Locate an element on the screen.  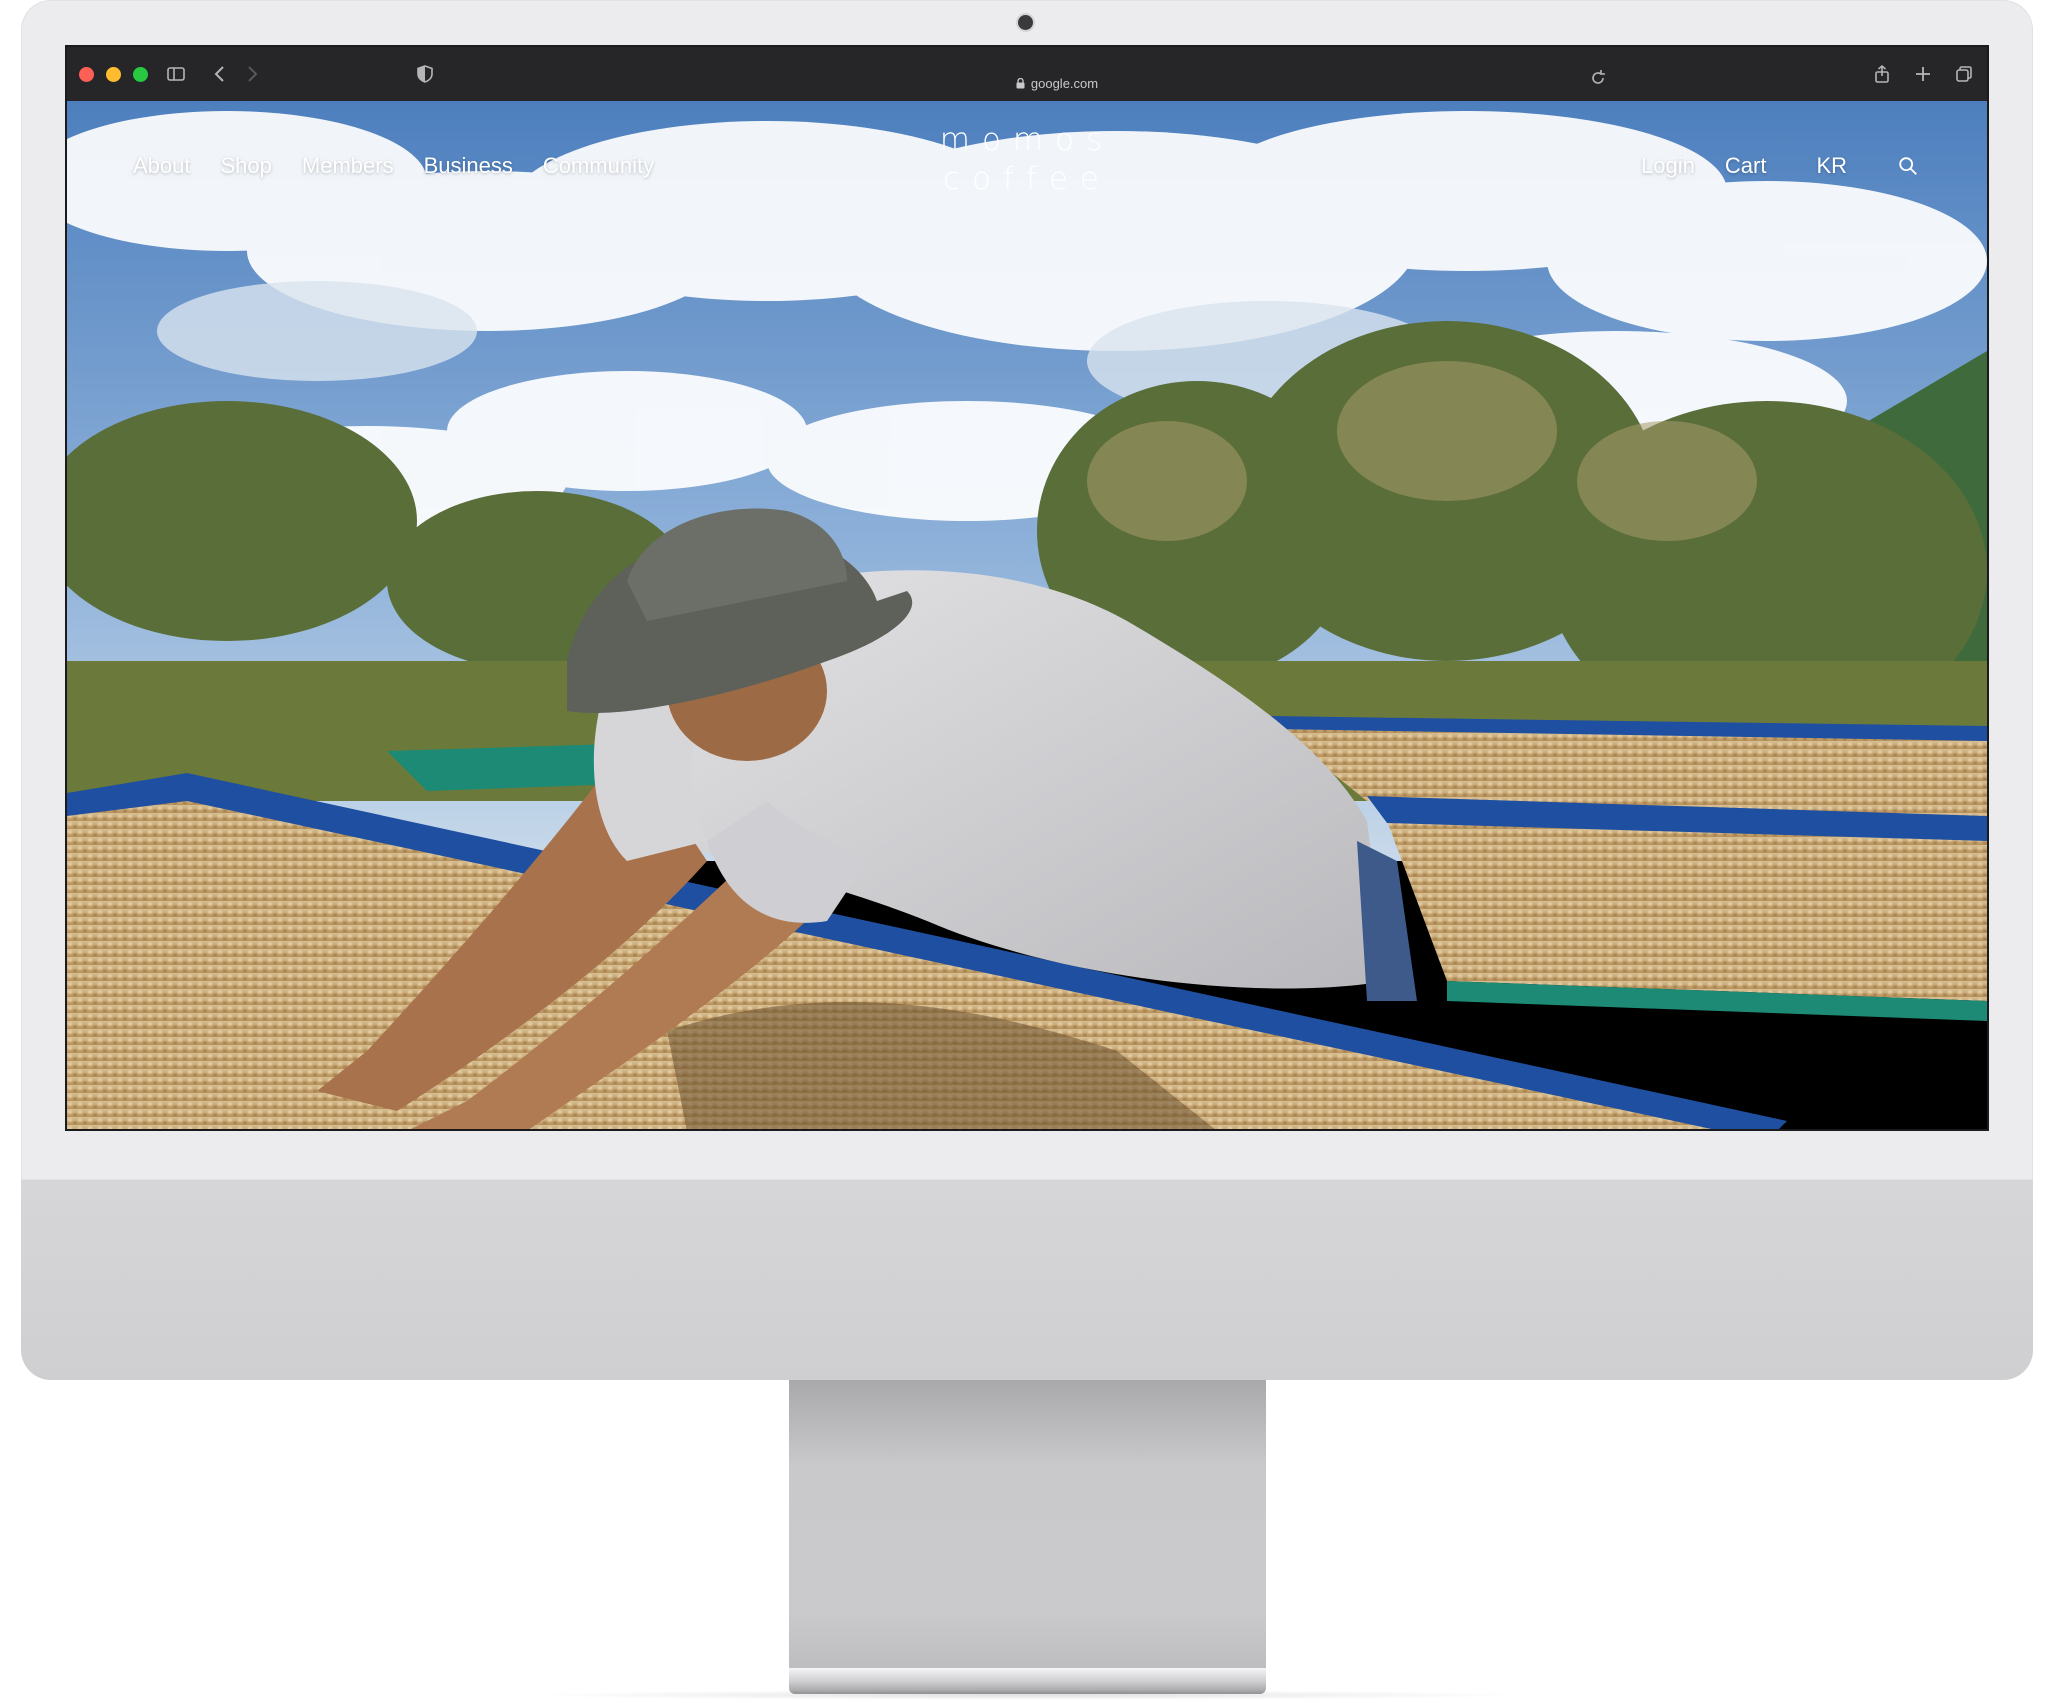
search-icon is located at coordinates (1909, 166).